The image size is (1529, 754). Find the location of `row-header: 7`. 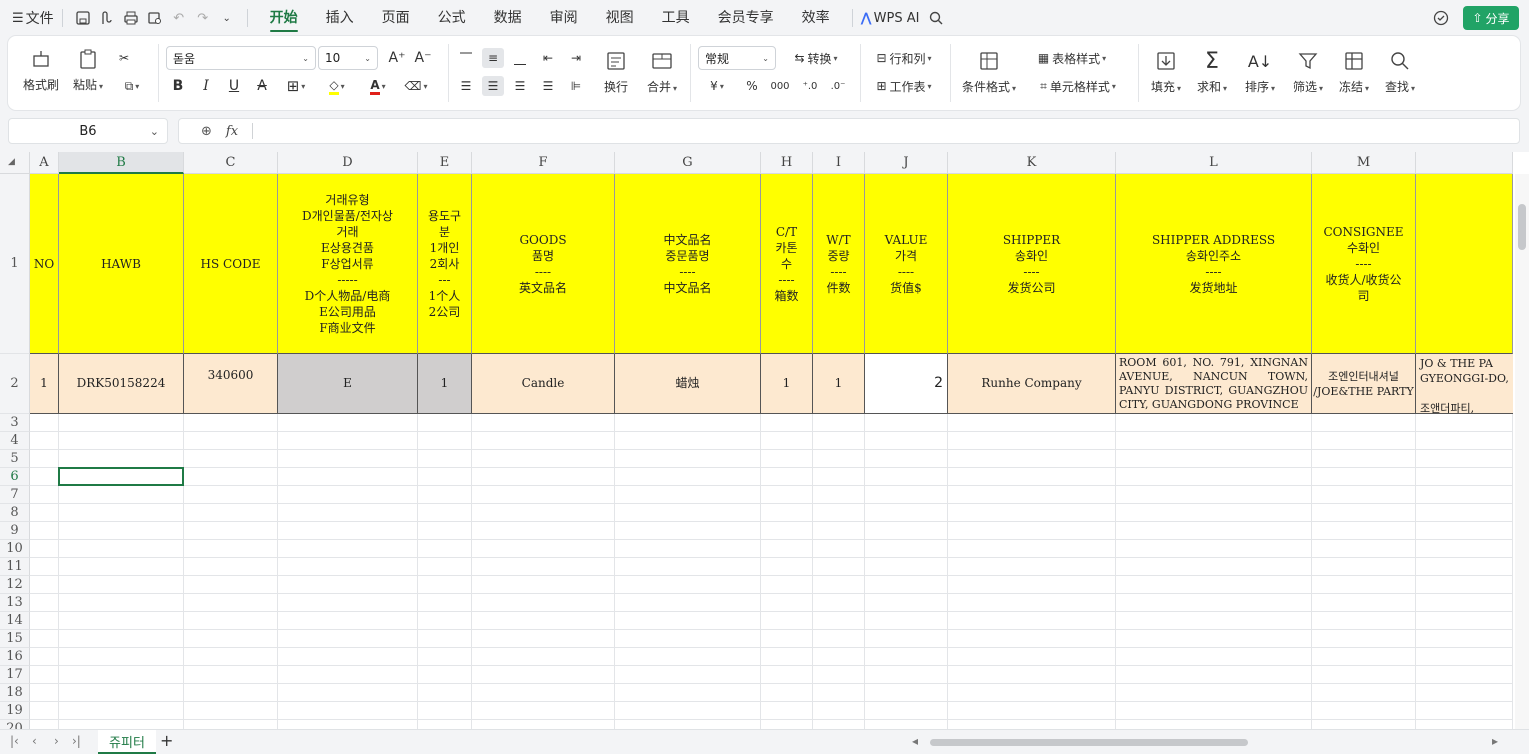

row-header: 7 is located at coordinates (15, 495).